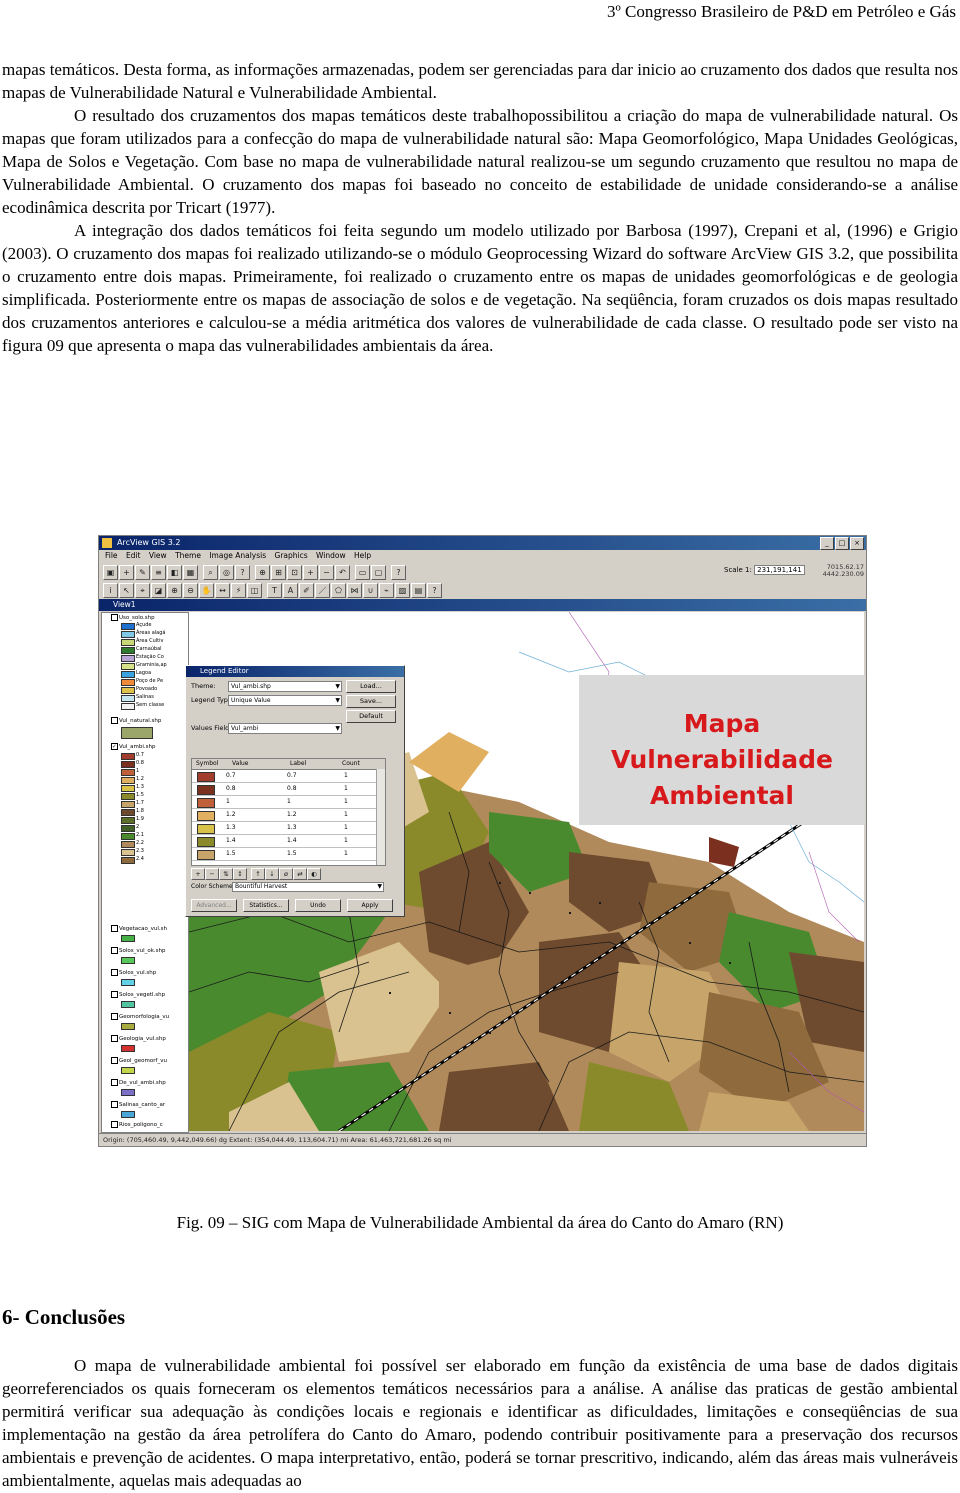 The image size is (960, 1493). I want to click on draw-icon: ✐, so click(306, 590).